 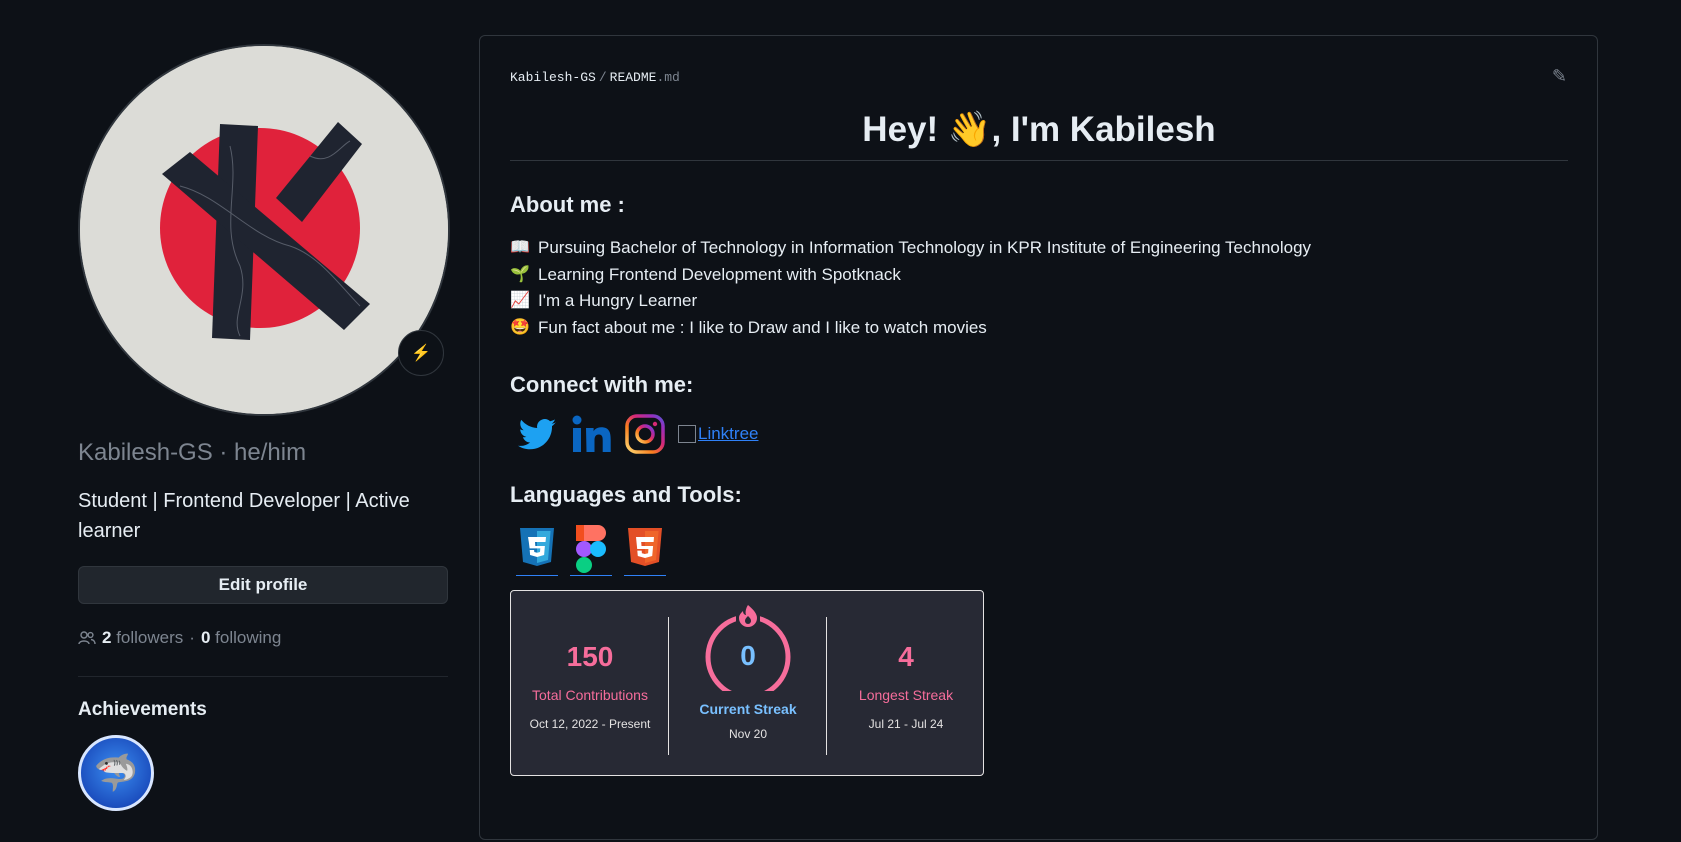 I want to click on pencil-icon: ✎, so click(x=1559, y=76).